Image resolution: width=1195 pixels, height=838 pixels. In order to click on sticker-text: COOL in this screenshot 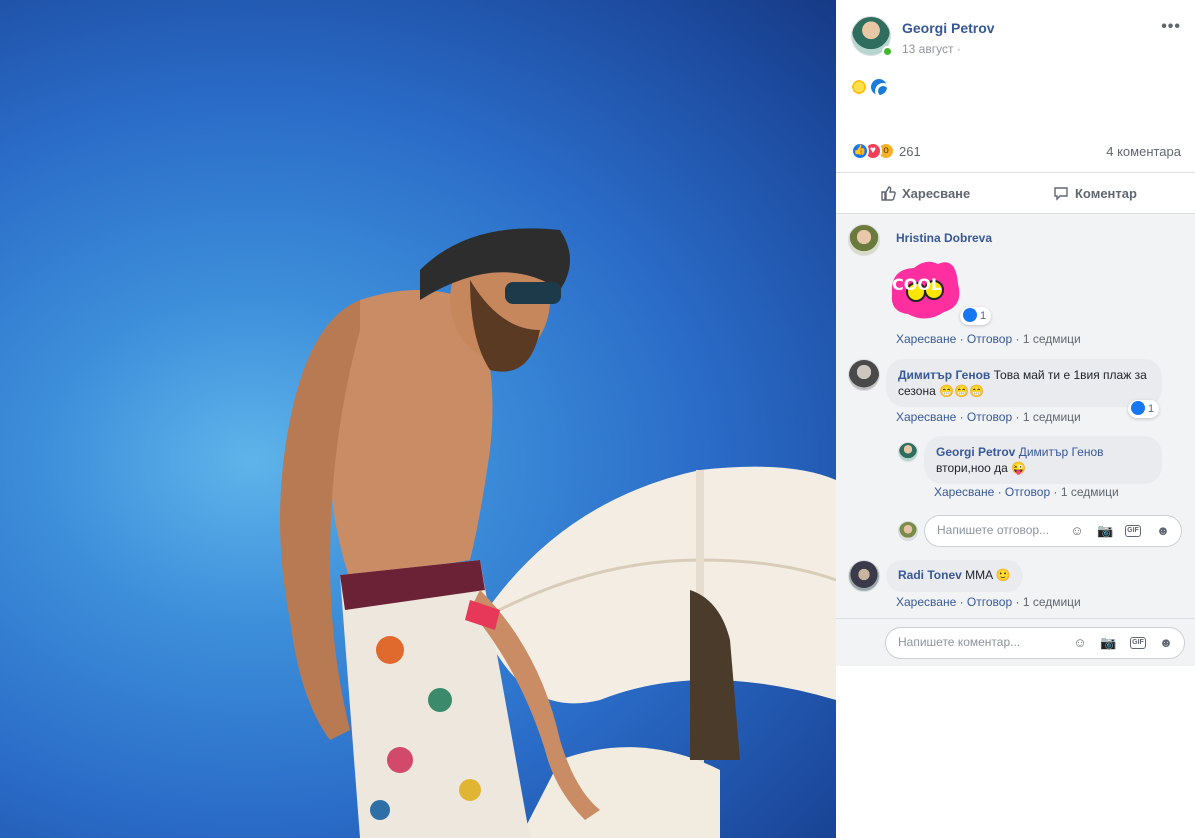, I will do `click(916, 284)`.